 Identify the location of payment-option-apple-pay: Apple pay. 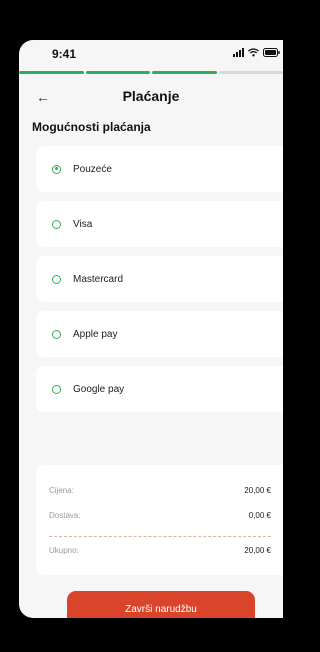
(159, 334).